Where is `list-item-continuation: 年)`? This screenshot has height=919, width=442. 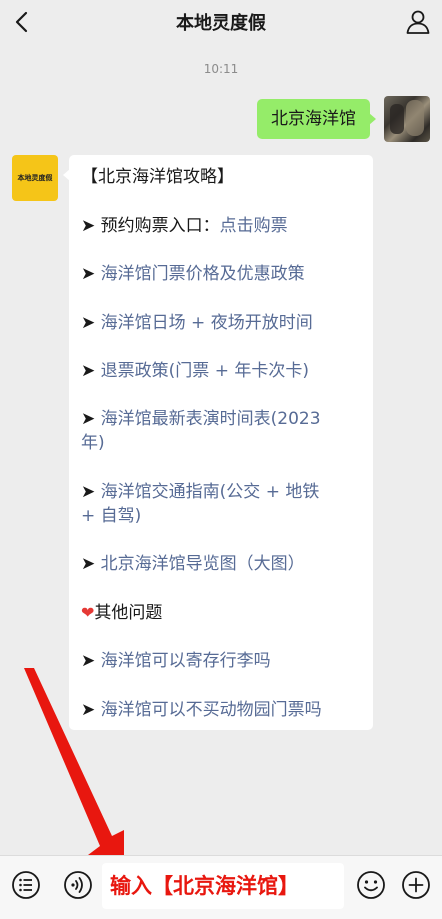 list-item-continuation: 年) is located at coordinates (222, 443).